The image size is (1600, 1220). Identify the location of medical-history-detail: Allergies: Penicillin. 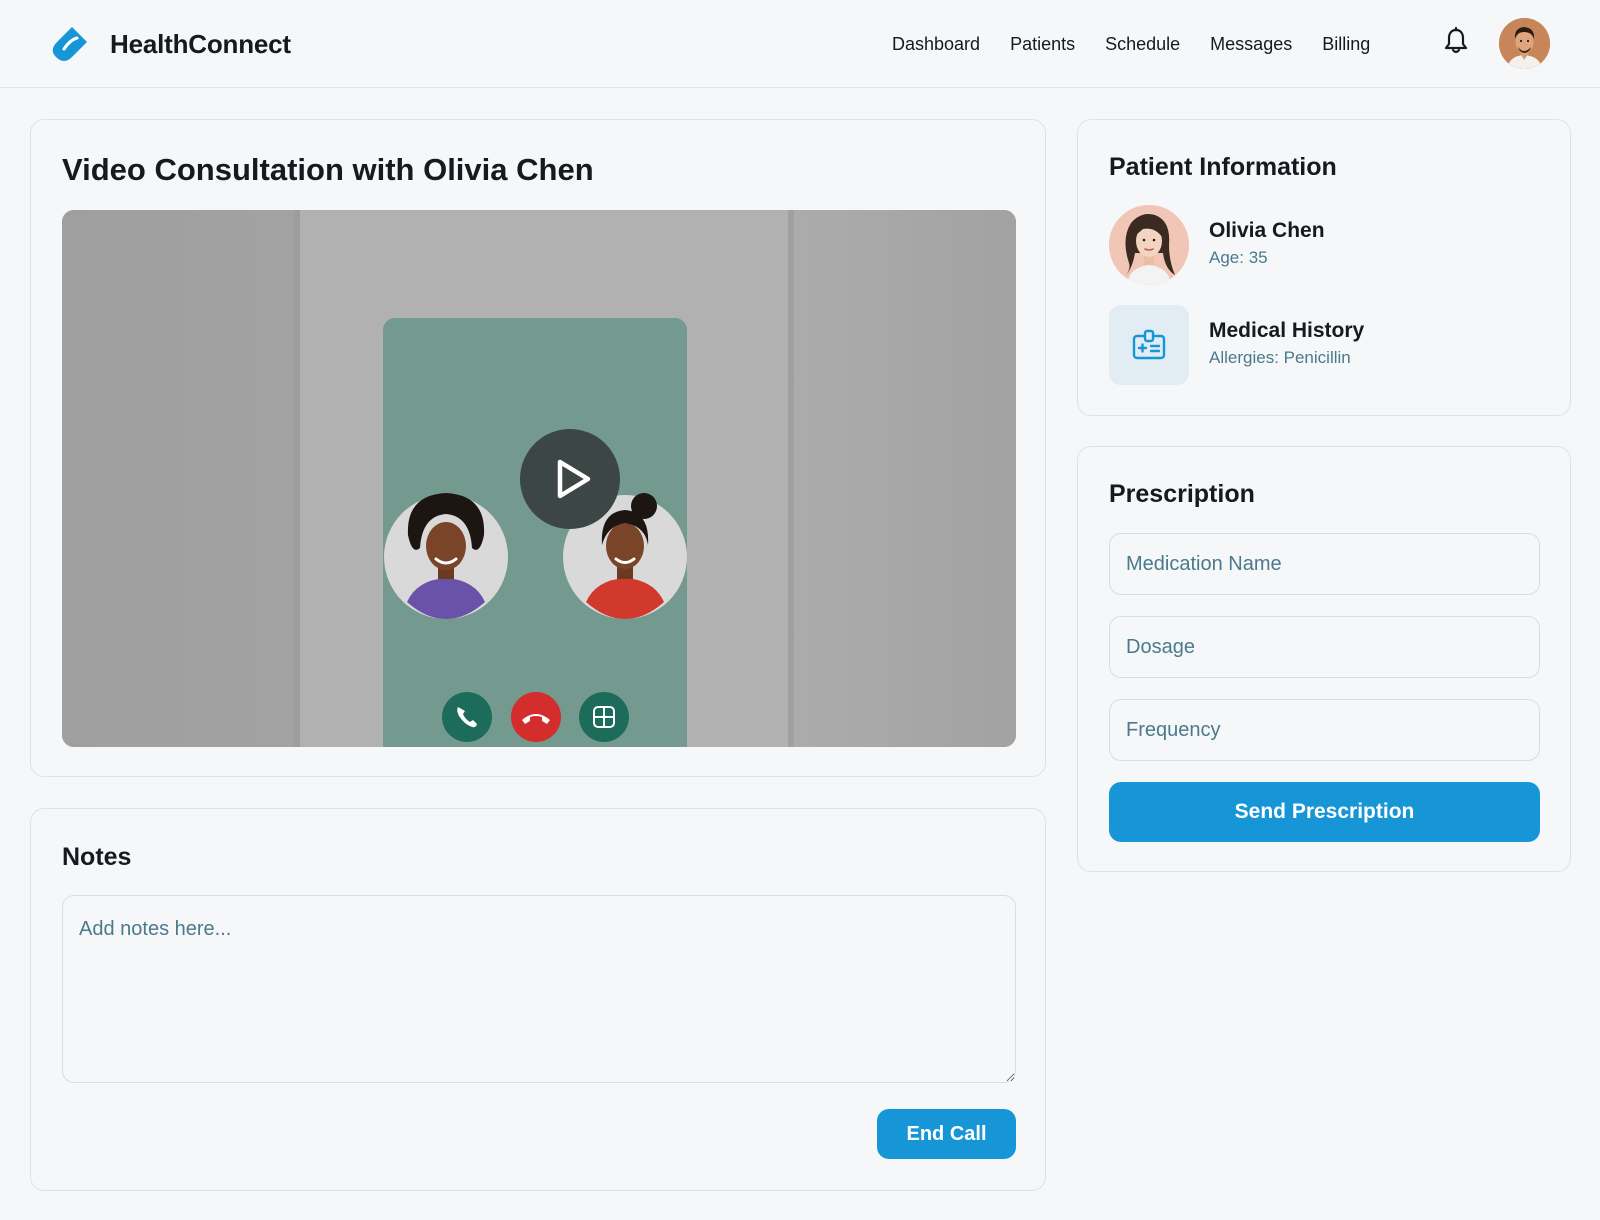
(1280, 357).